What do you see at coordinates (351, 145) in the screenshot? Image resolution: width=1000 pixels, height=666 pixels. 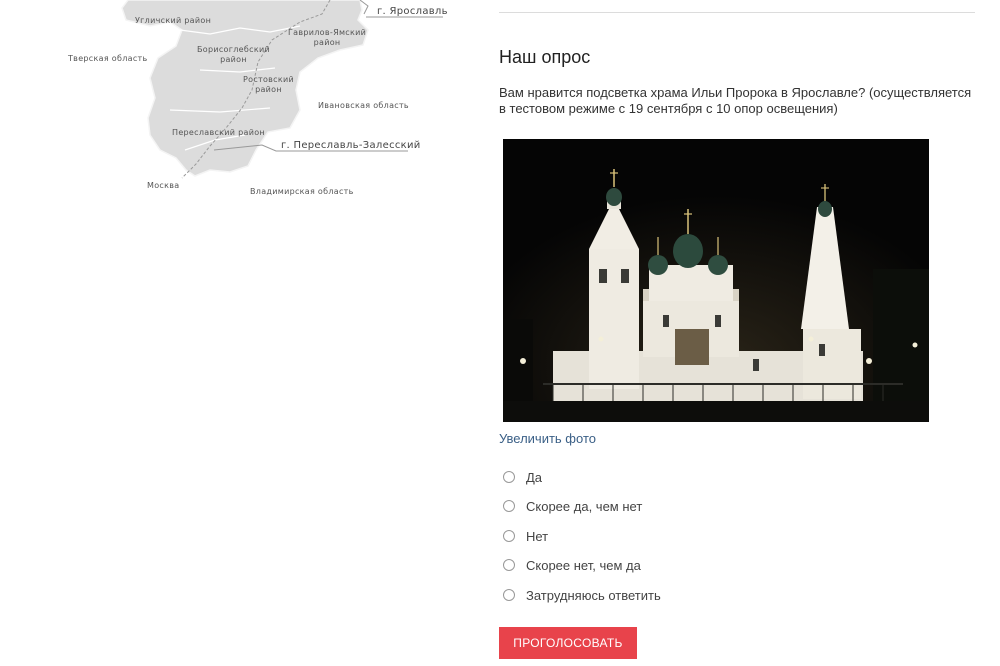 I see `map-city-pereslavl: г. Переславль-Залесский` at bounding box center [351, 145].